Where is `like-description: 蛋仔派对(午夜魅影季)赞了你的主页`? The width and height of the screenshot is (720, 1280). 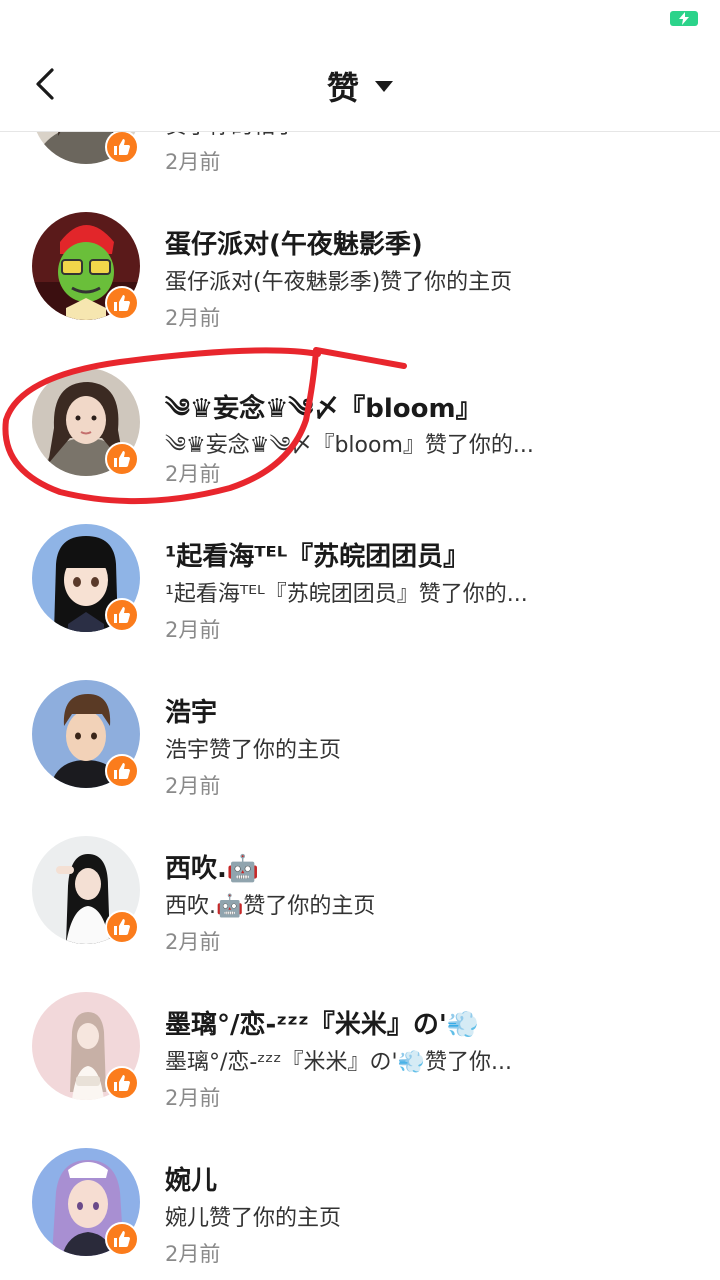
like-description: 蛋仔派对(午夜魅影季)赞了你的主页 is located at coordinates (339, 282).